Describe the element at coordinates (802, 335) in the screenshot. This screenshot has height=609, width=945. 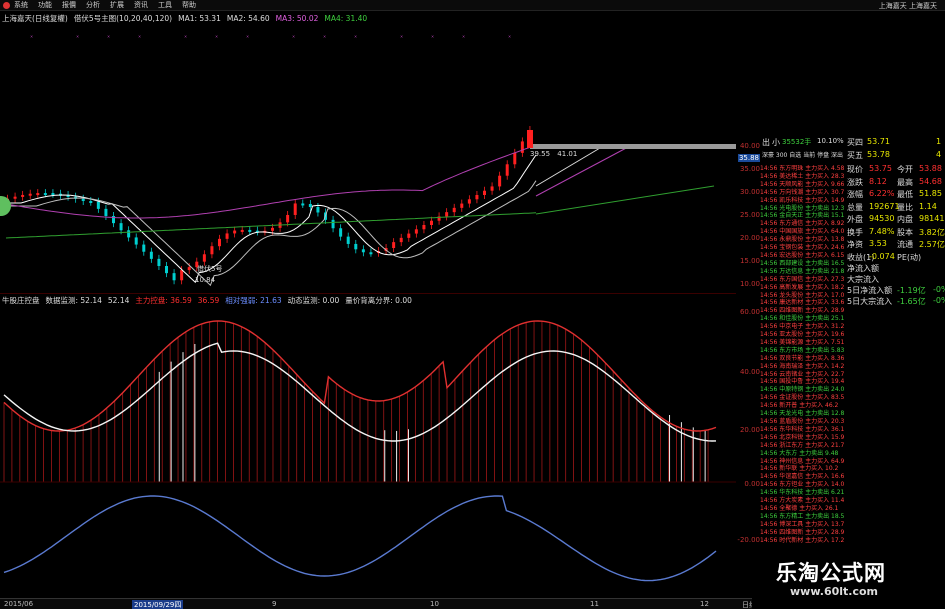
I see `ticker-row: 14:56 亚太股份 主力买入 19.6` at that location.